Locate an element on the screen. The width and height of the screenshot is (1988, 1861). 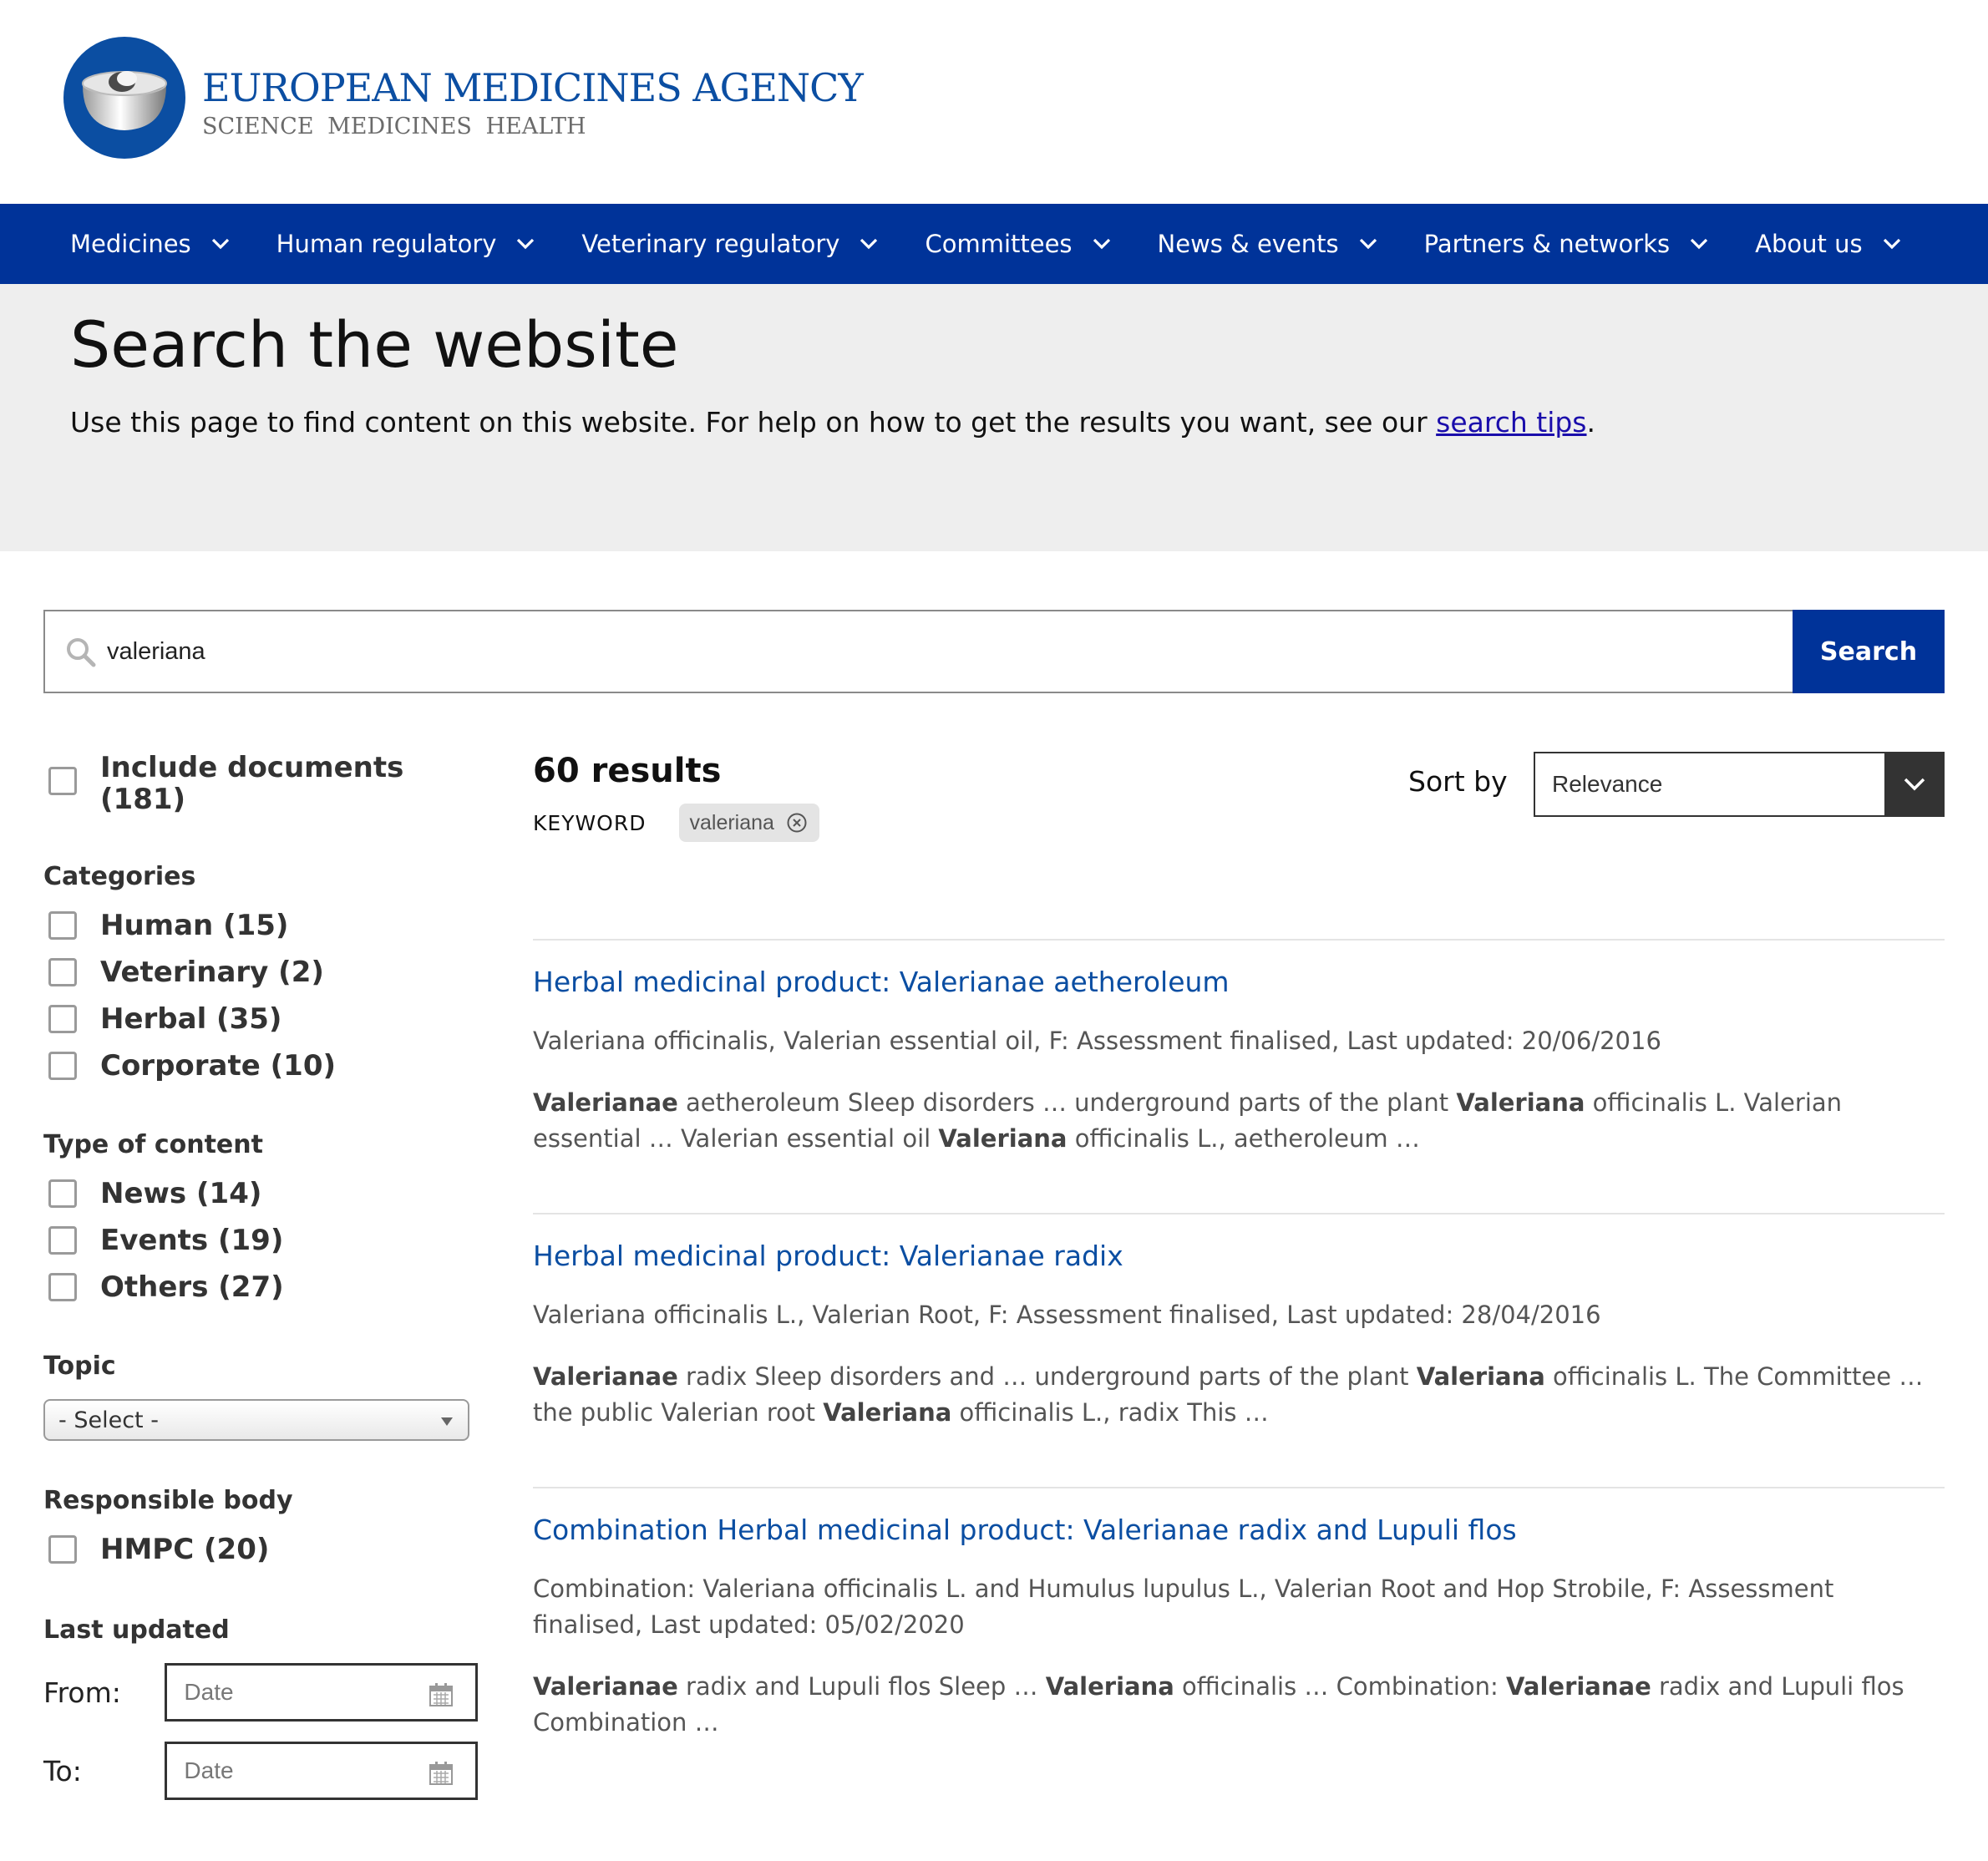
search-bar: Search is located at coordinates (994, 652).